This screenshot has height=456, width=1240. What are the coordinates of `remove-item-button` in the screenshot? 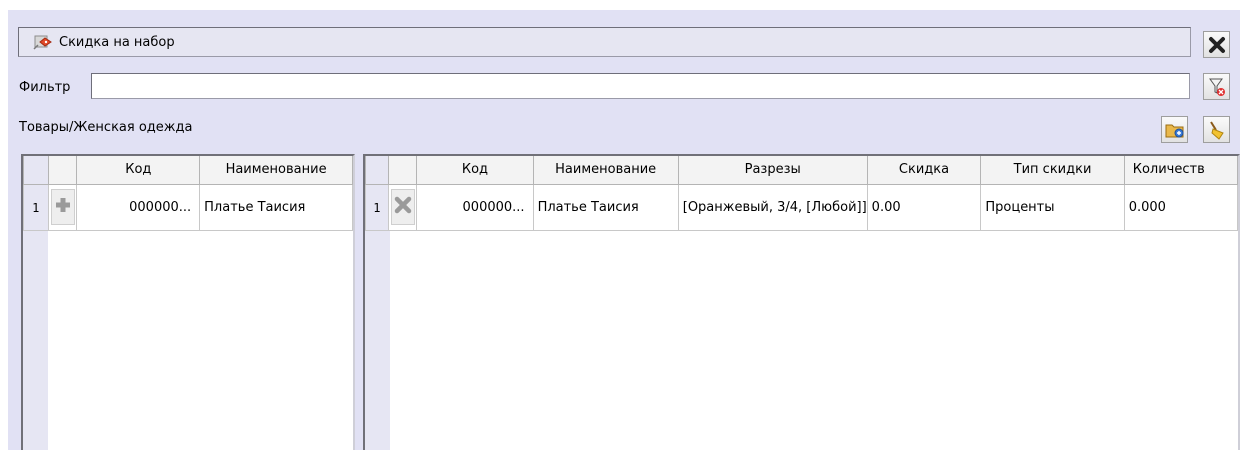 It's located at (402, 207).